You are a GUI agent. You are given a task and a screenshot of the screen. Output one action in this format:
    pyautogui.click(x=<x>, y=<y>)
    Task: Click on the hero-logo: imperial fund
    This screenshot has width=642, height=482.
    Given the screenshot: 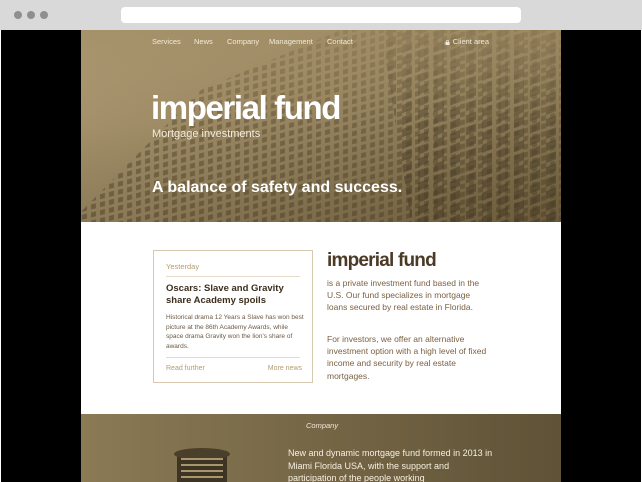 What is the action you would take?
    pyautogui.click(x=246, y=107)
    